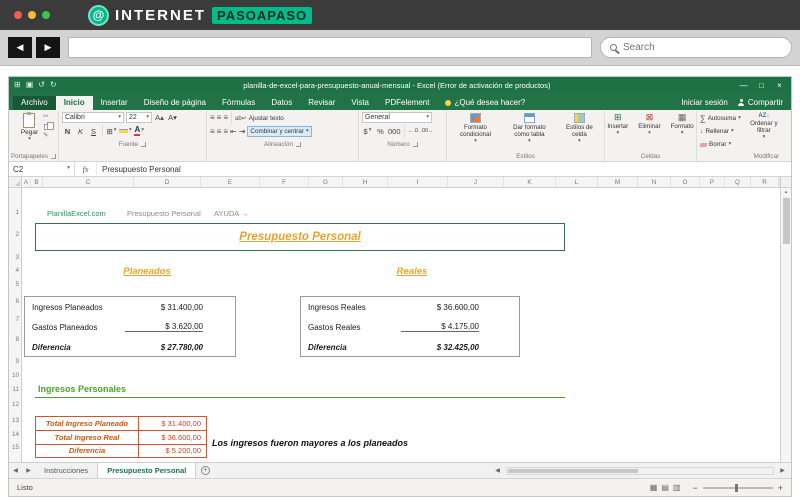 The width and height of the screenshot is (800, 500). What do you see at coordinates (17, 284) in the screenshot?
I see `row-header-5: 5` at bounding box center [17, 284].